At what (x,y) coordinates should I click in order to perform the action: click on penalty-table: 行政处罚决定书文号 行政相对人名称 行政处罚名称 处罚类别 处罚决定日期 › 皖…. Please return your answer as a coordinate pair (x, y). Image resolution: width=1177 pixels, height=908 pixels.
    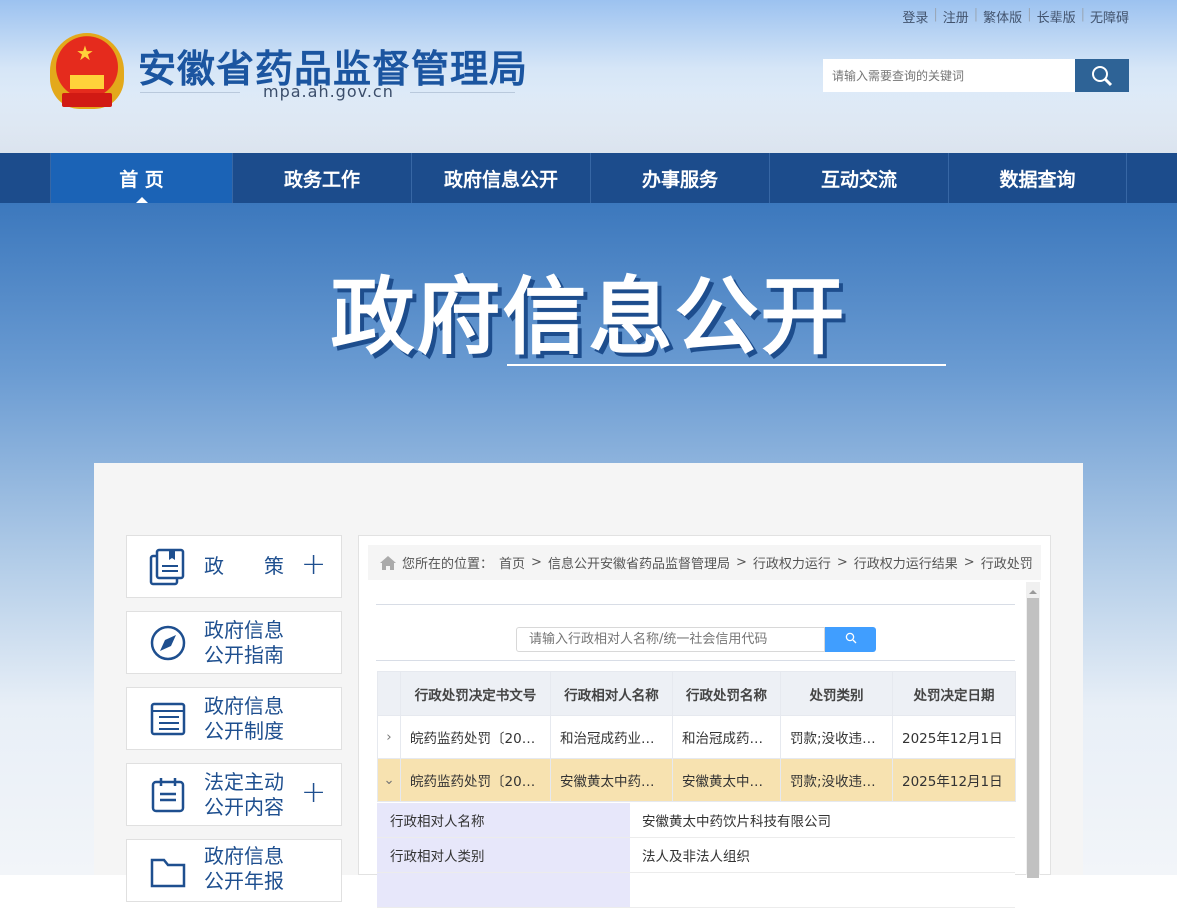
    Looking at the image, I should click on (696, 736).